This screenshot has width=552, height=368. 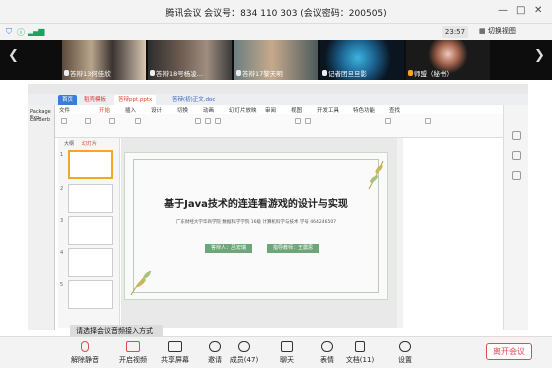 I want to click on menu-insert: 插入, so click(x=130, y=110).